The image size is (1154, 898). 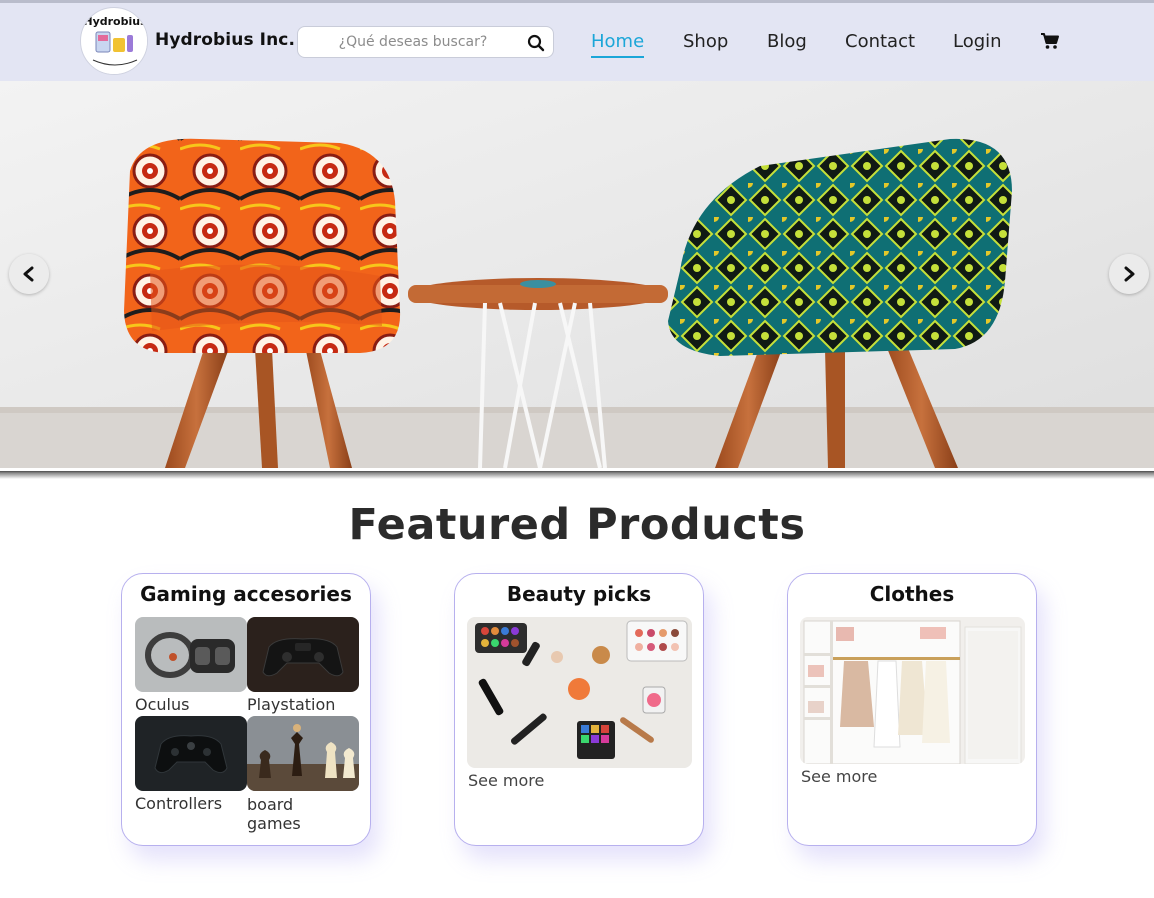 What do you see at coordinates (536, 43) in the screenshot?
I see `search-icon` at bounding box center [536, 43].